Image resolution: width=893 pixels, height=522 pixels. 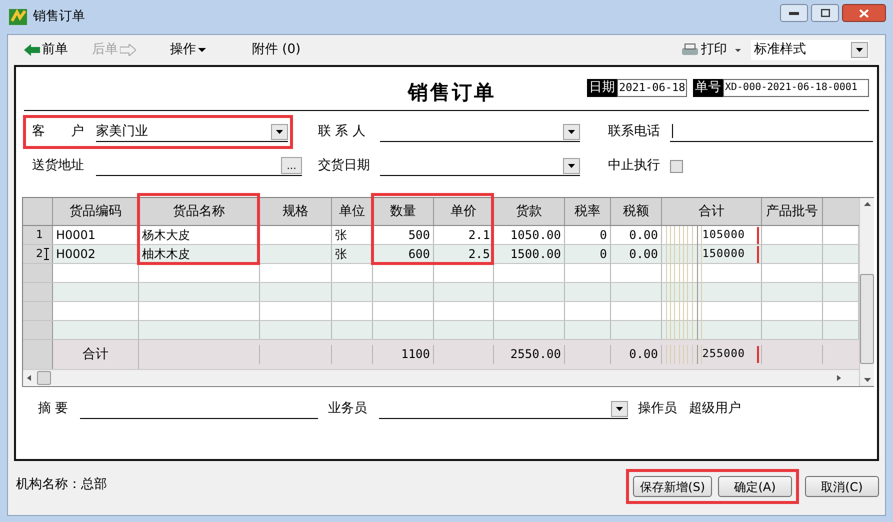 I want to click on row-header: 2, so click(x=38, y=254).